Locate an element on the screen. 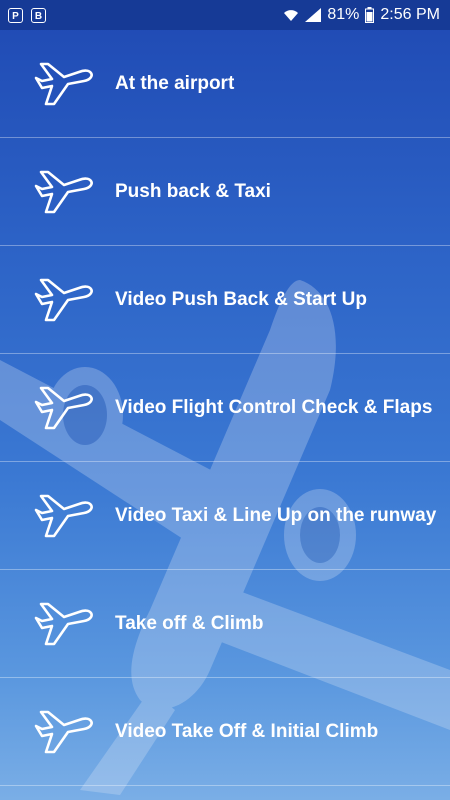  menu-item-2: Push back & Taxi is located at coordinates (225, 192).